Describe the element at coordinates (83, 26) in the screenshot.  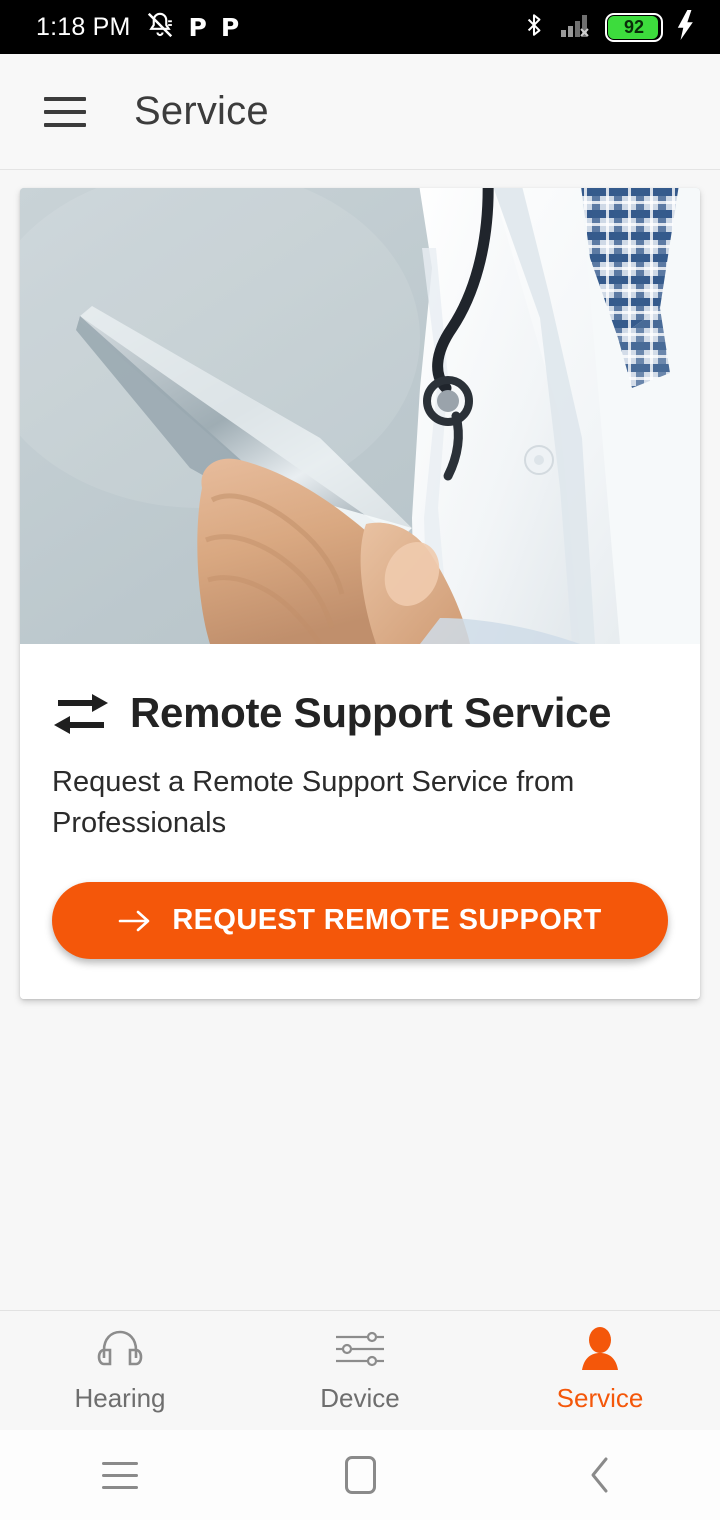
I see `status-bar-clock: 1:18 PM` at that location.